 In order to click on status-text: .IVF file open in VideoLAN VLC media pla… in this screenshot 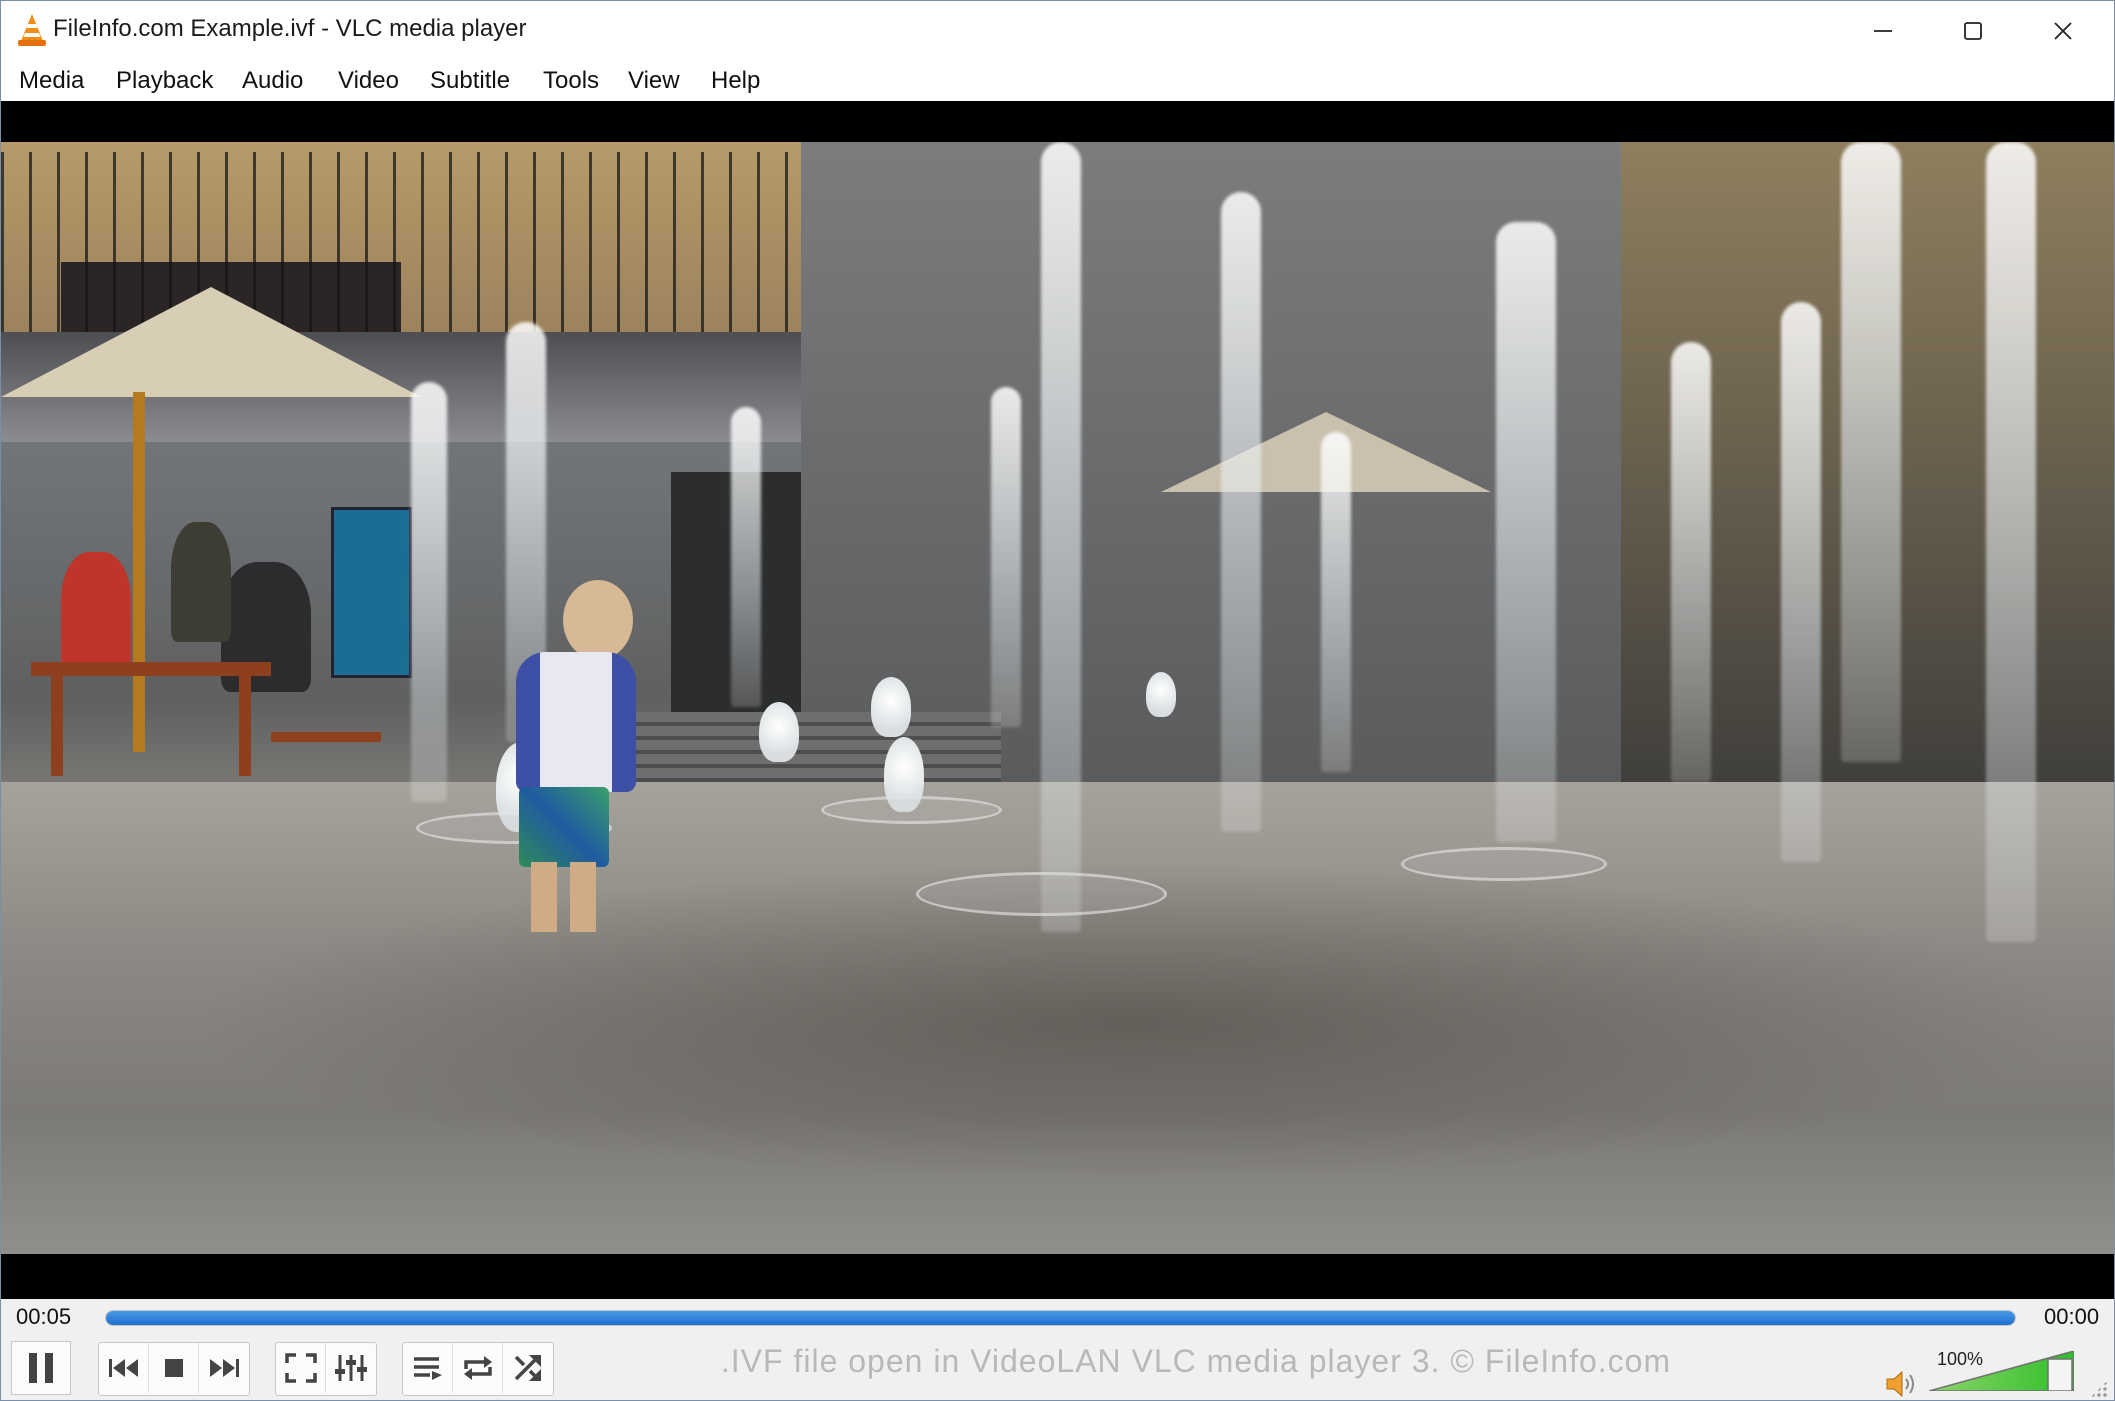, I will do `click(1196, 1361)`.